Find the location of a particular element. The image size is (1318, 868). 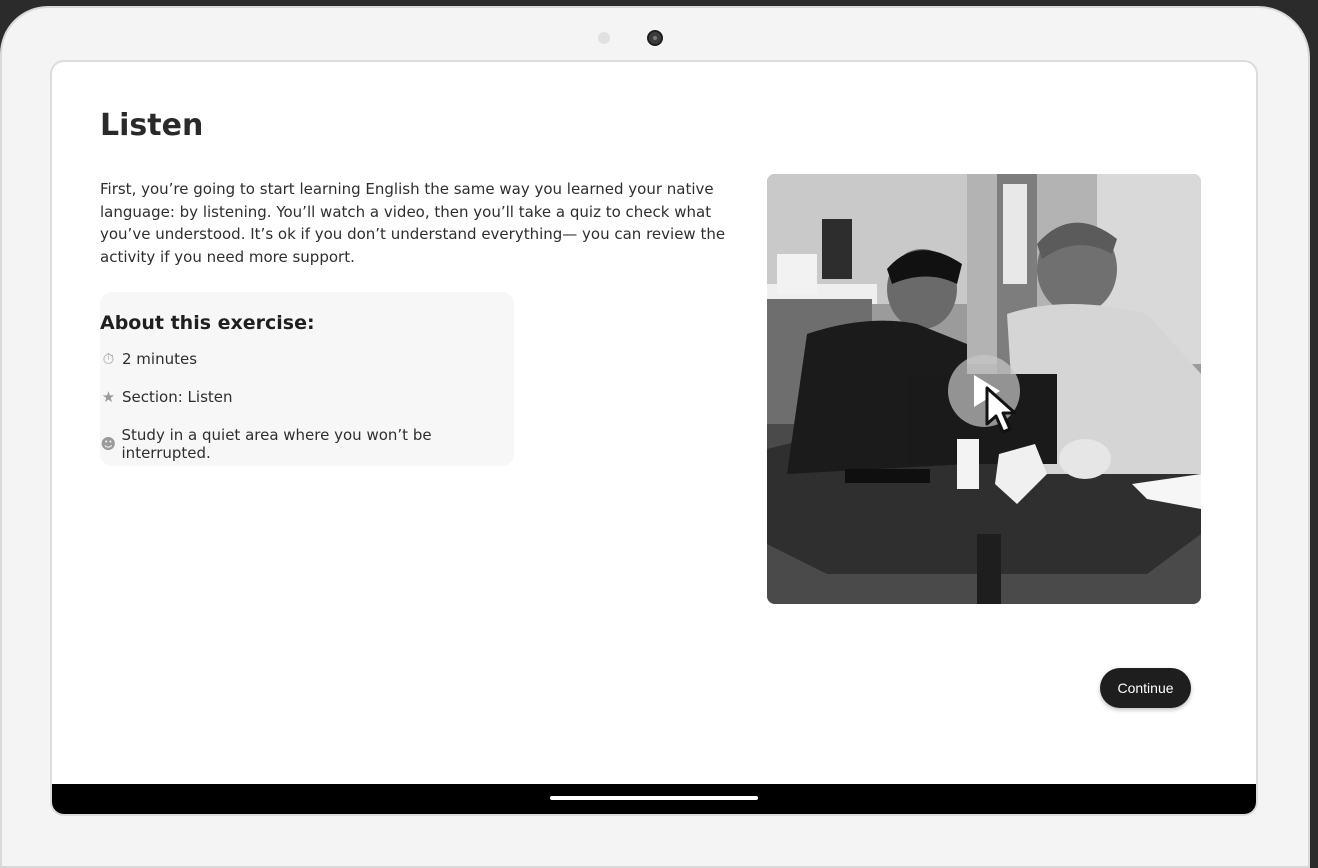

light-sensor is located at coordinates (604, 38).